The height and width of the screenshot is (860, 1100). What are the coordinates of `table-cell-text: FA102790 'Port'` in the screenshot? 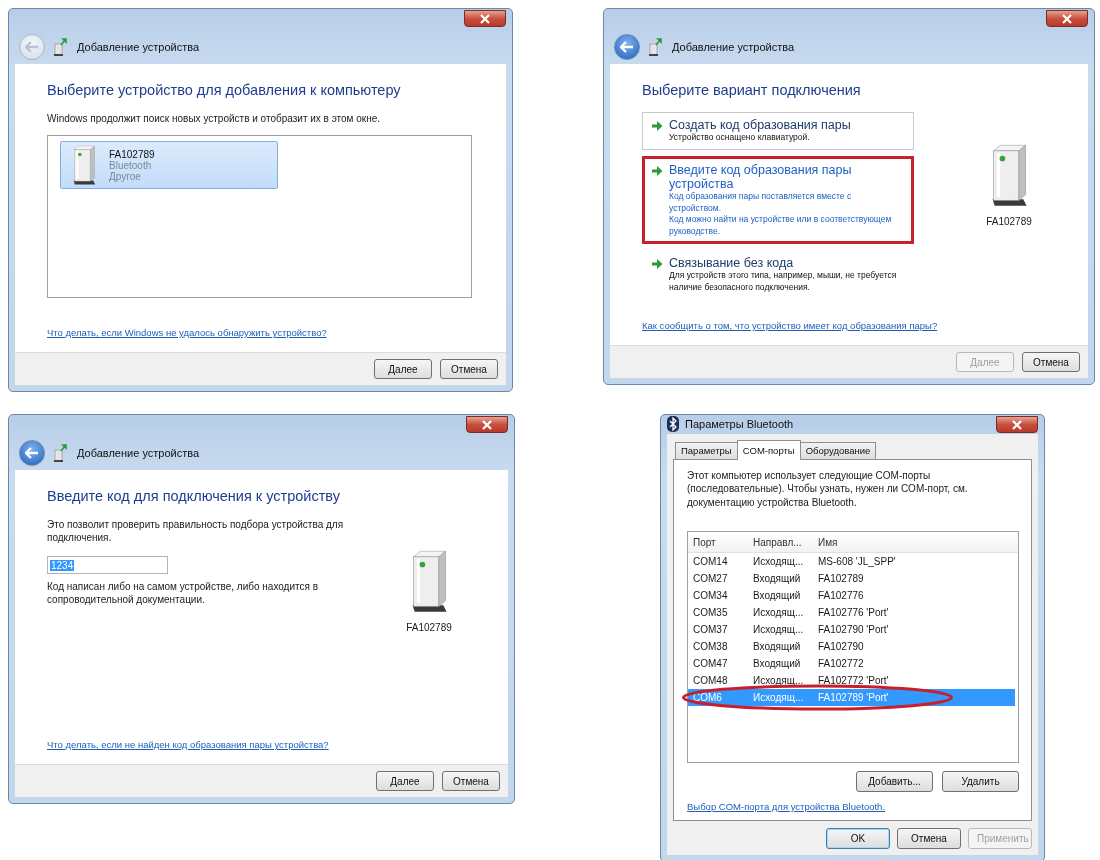 It's located at (854, 629).